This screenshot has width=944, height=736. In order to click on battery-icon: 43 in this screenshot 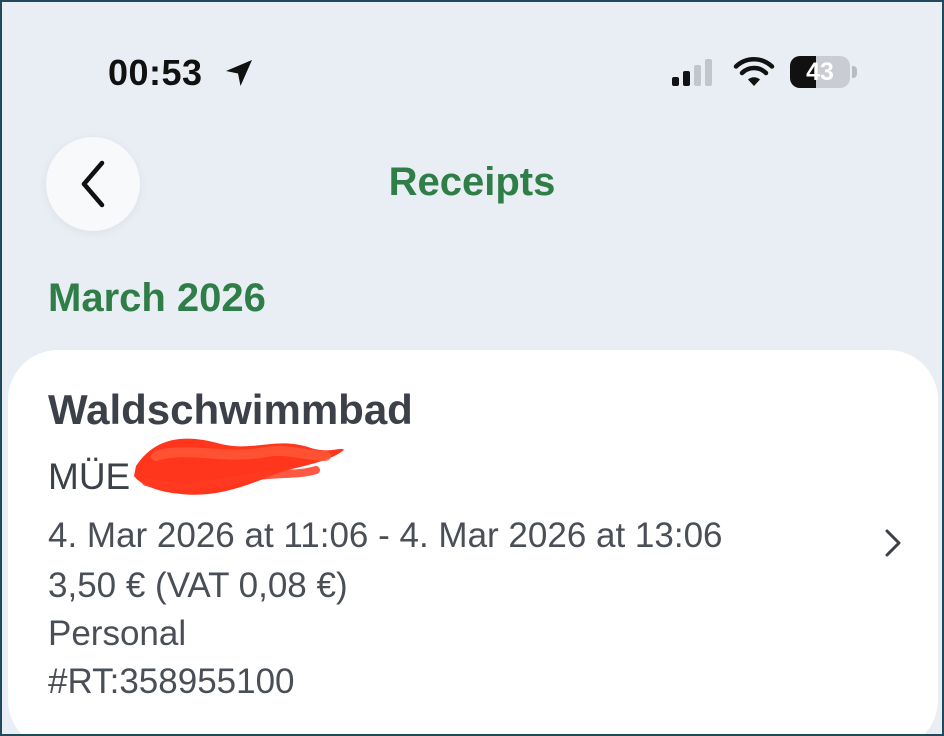, I will do `click(824, 73)`.